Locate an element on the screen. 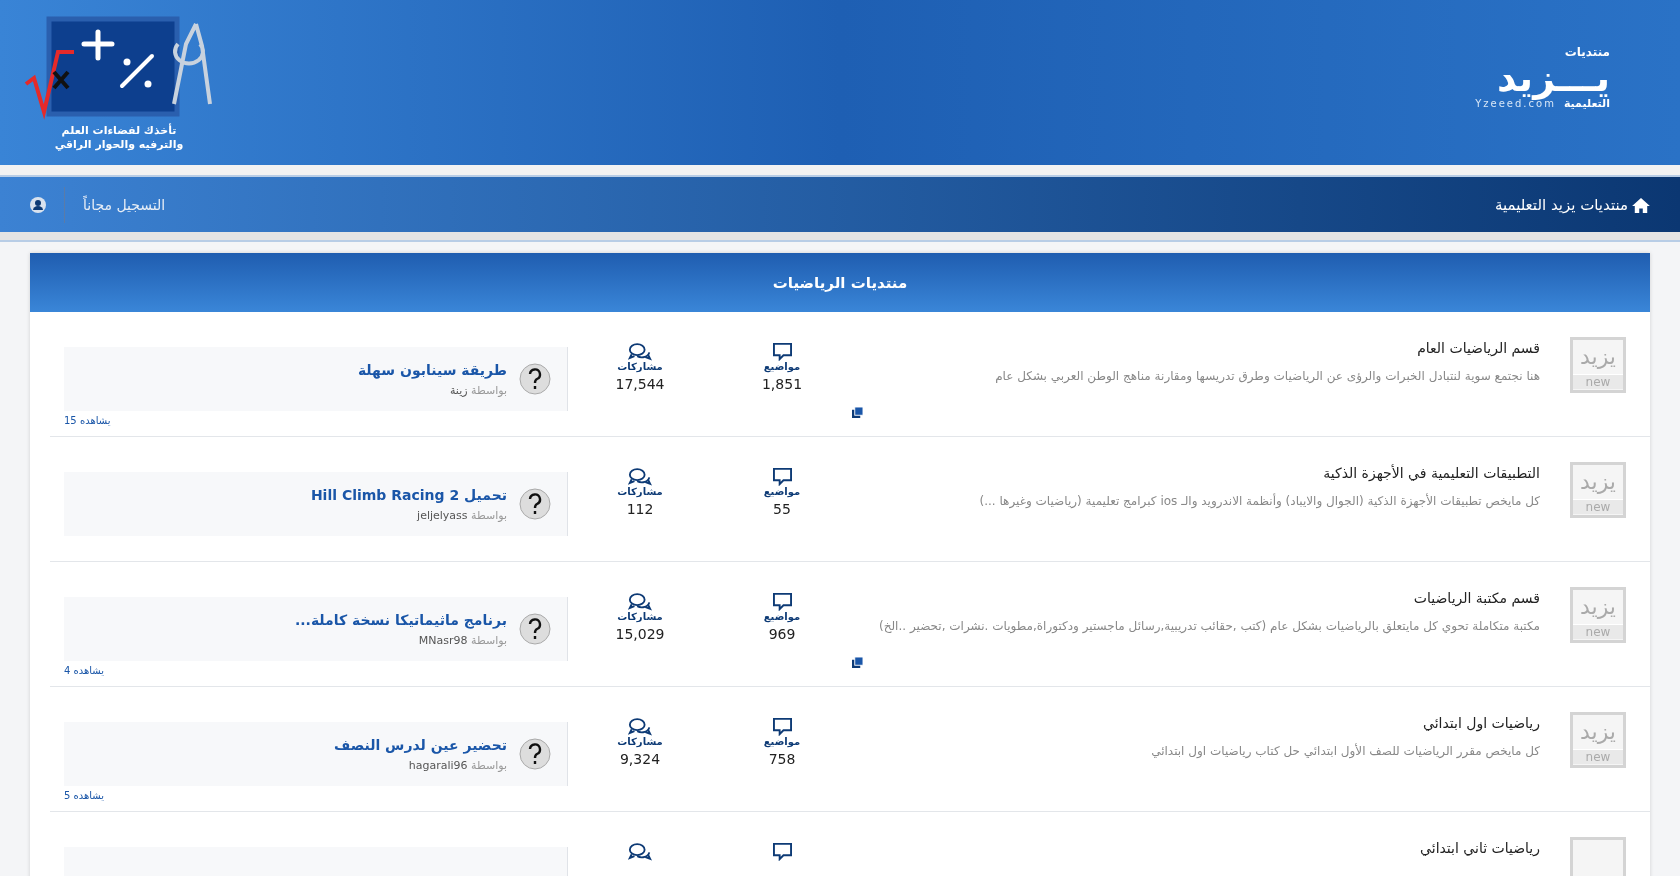  user-icon is located at coordinates (38, 204).